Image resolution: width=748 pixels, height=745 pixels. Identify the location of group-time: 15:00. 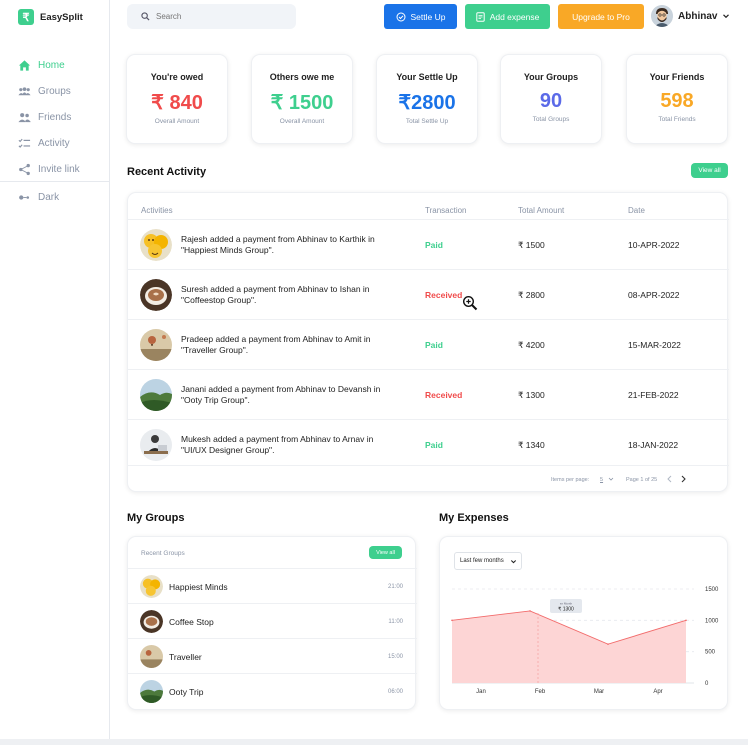
(395, 657).